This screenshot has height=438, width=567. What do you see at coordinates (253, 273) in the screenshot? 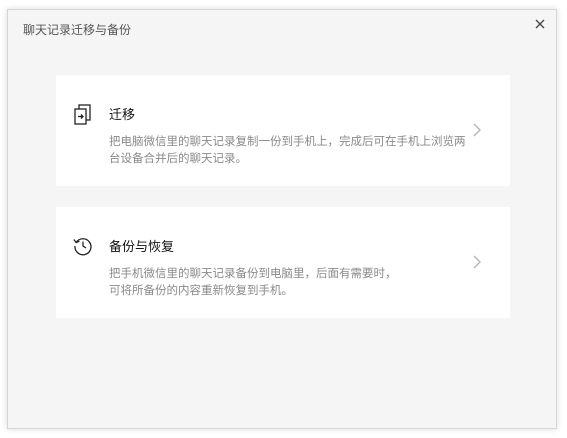
I see `backup-desc-line-1: 把手机微信里的聊天记录备份到电脑里，后面有需要时，` at bounding box center [253, 273].